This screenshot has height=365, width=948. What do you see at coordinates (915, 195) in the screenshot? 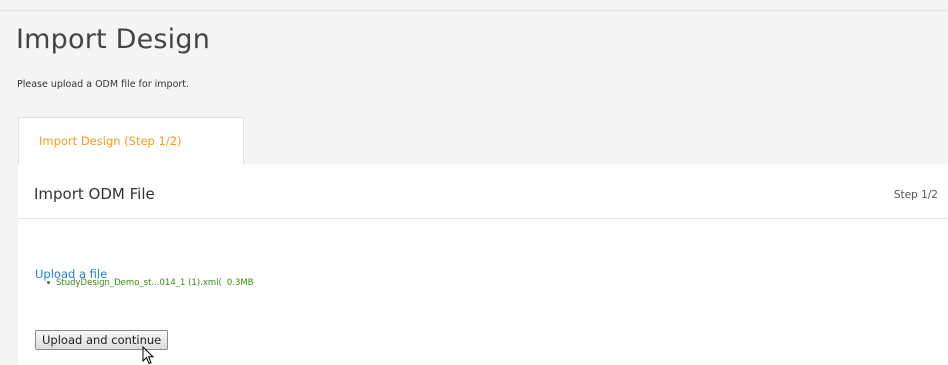
I see `step-indicator: Step 1/2` at bounding box center [915, 195].